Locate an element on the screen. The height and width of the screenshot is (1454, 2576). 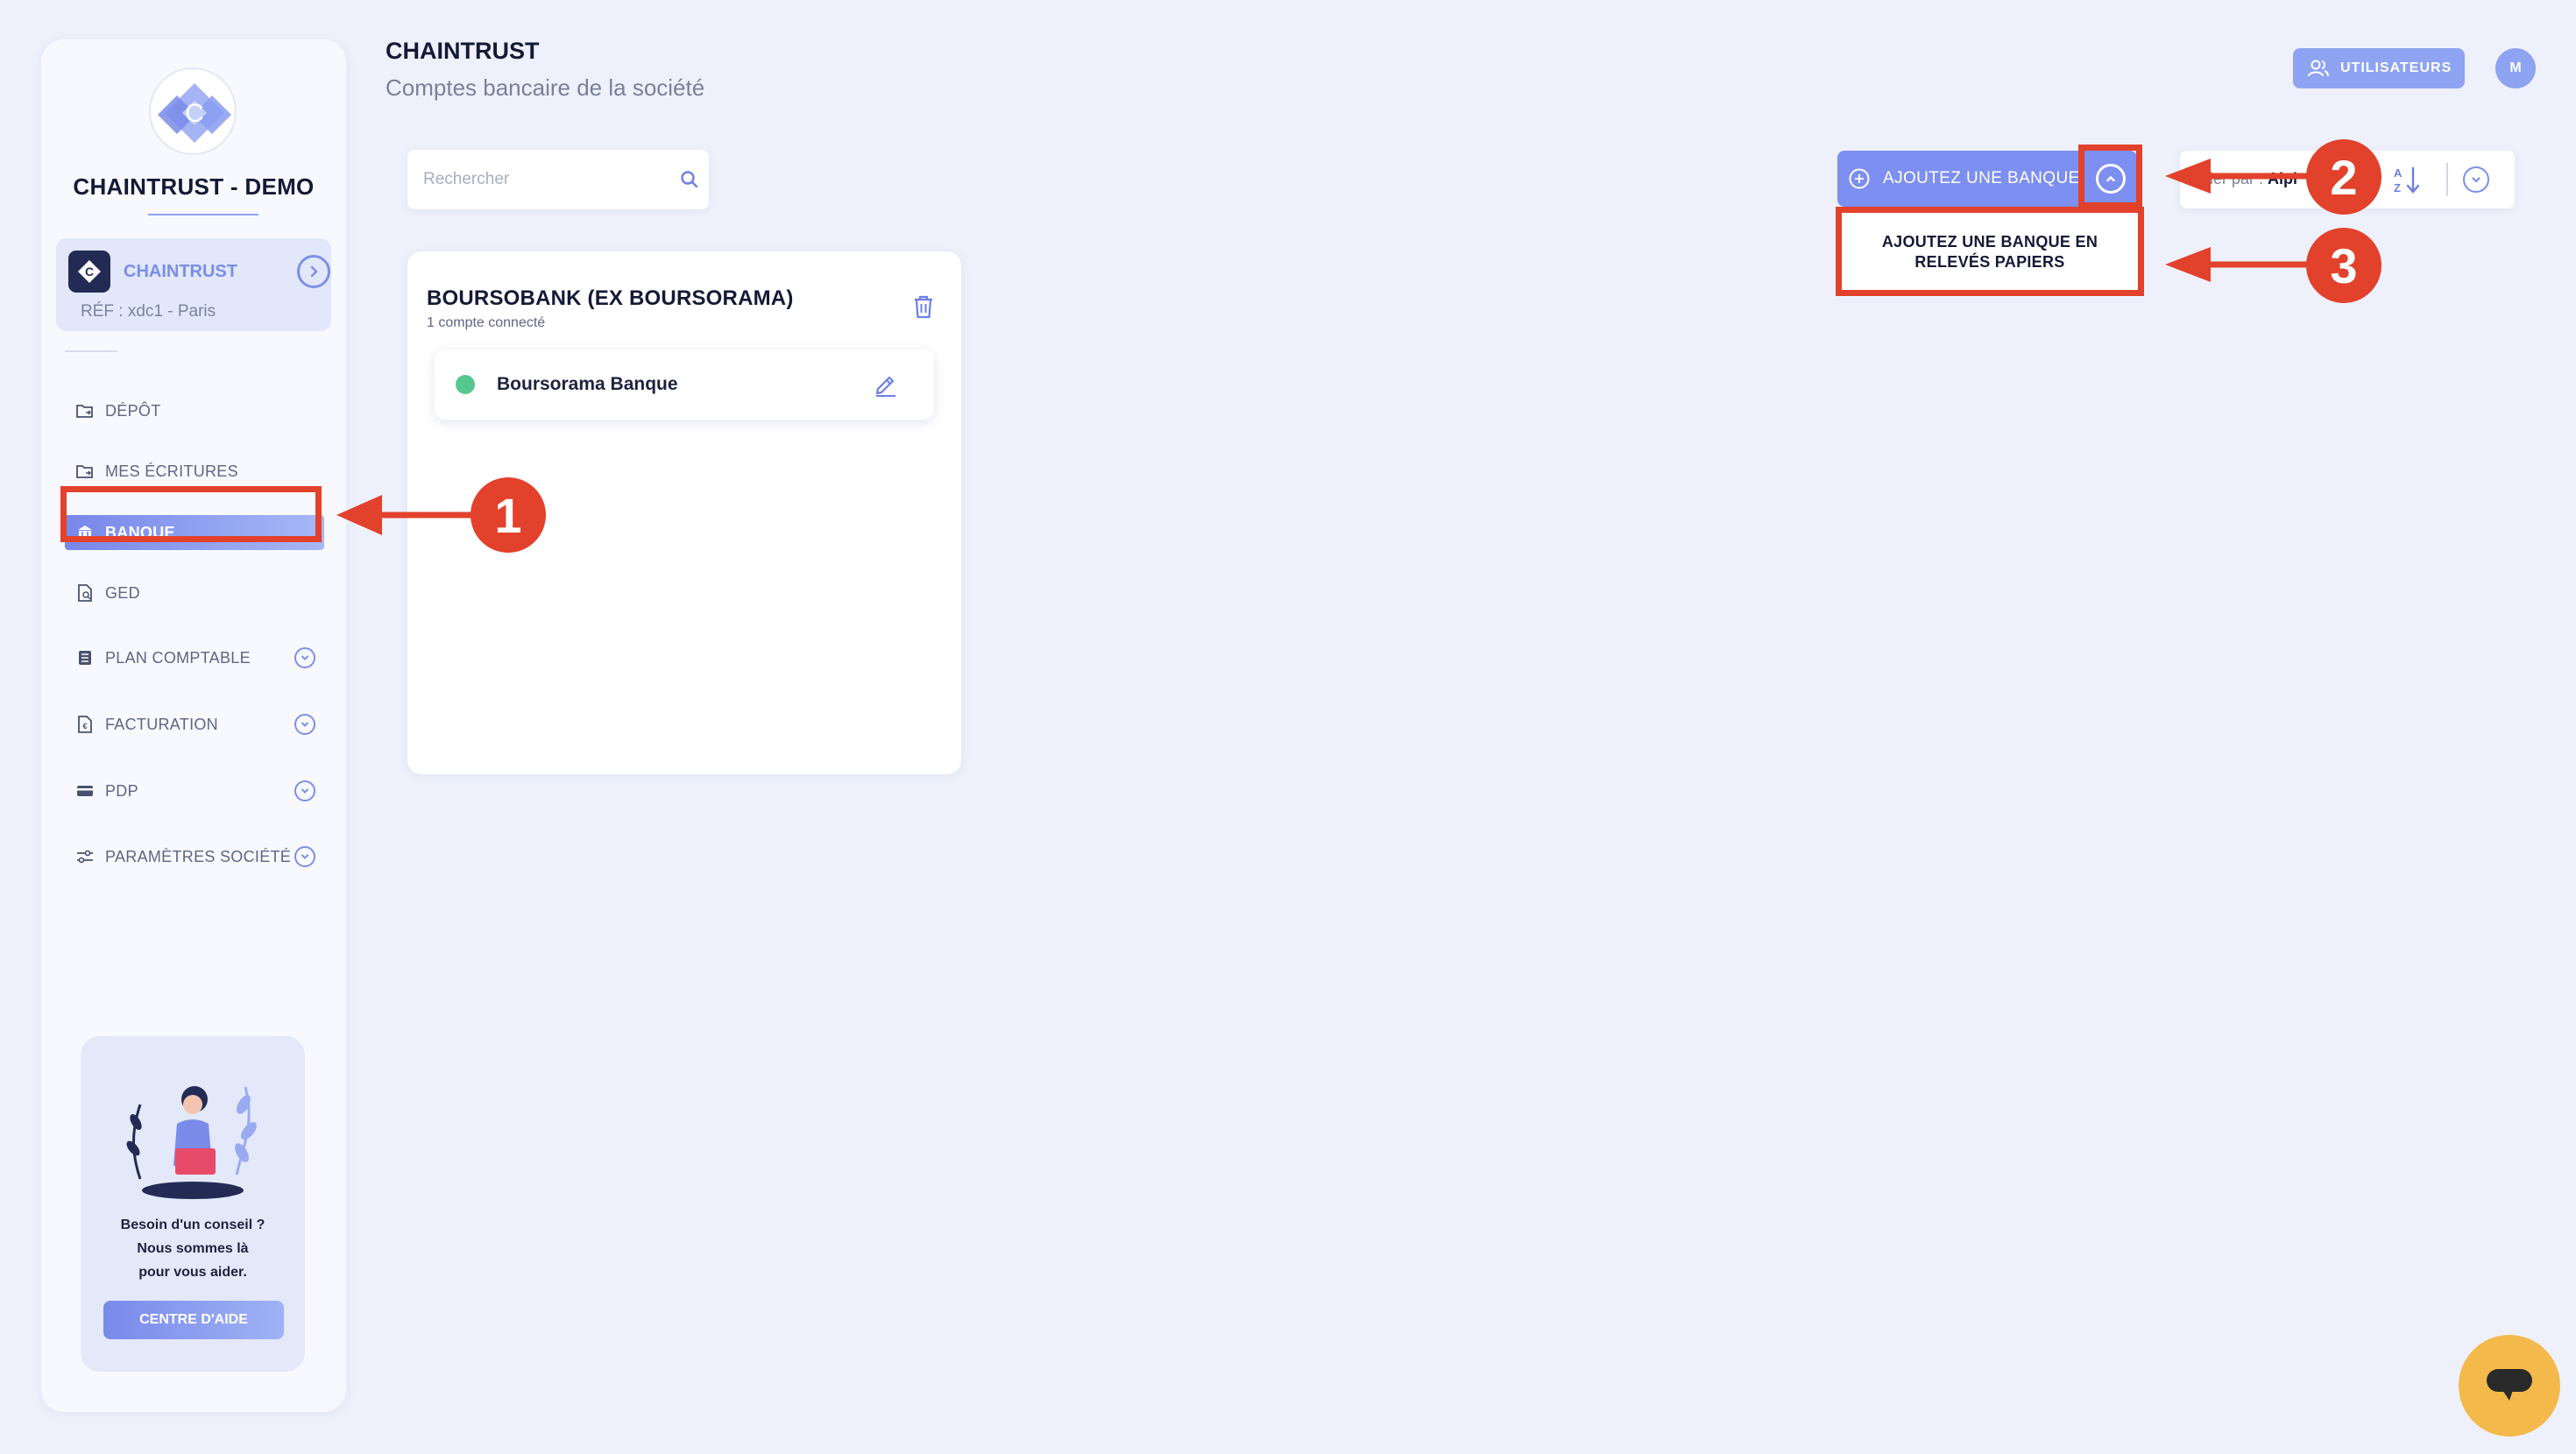
sidebar-item-pdp: PDP is located at coordinates (194, 790).